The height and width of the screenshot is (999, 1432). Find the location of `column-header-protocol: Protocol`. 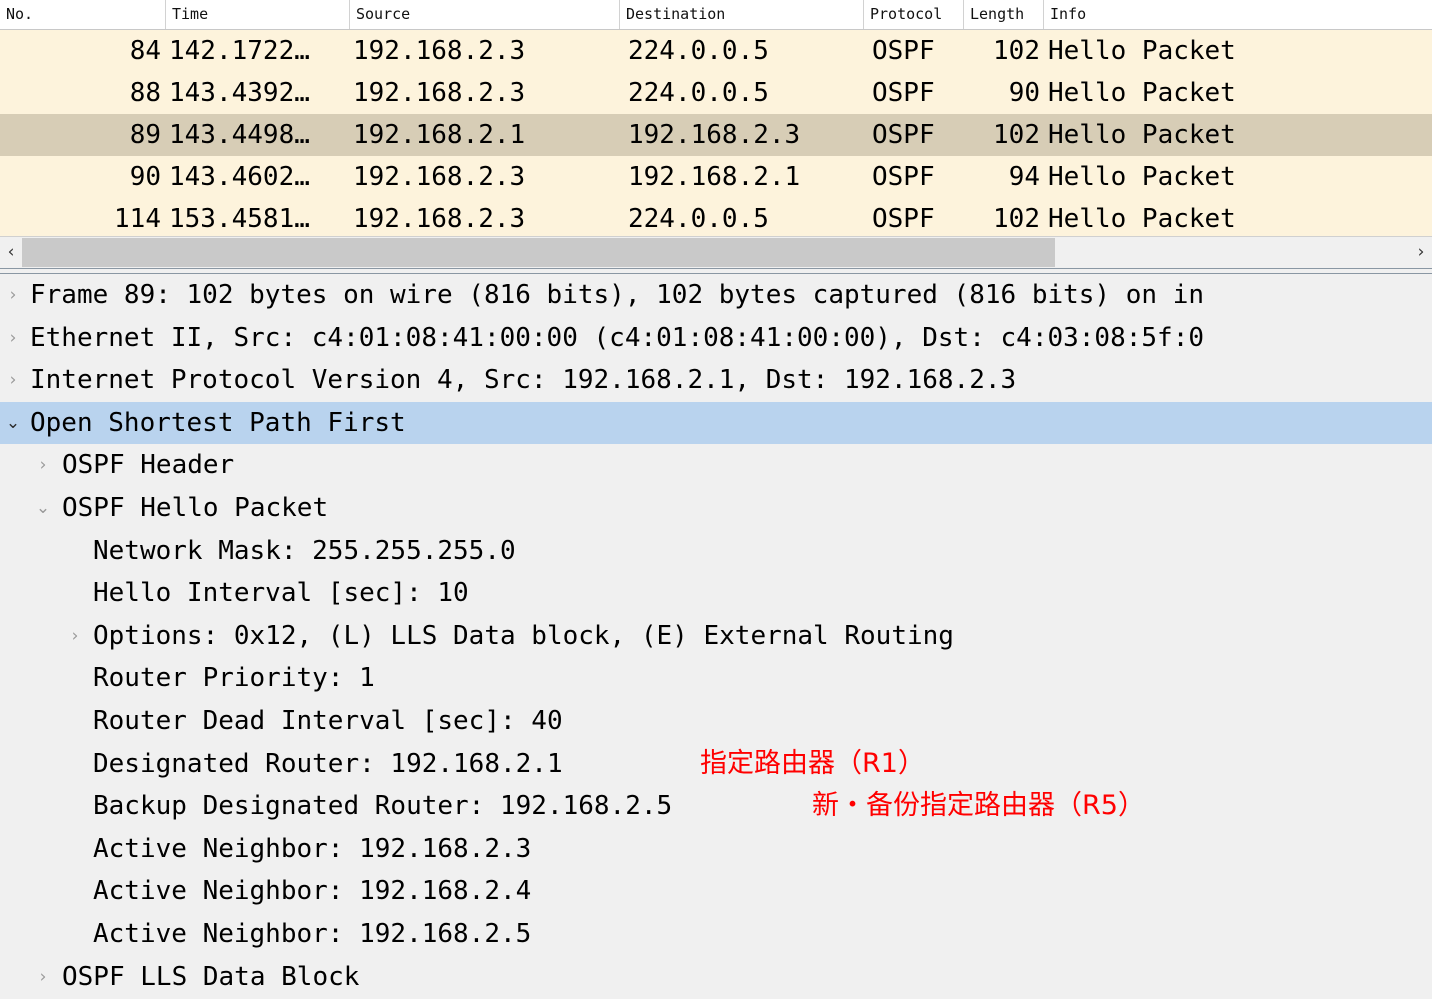

column-header-protocol: Protocol is located at coordinates (914, 14).